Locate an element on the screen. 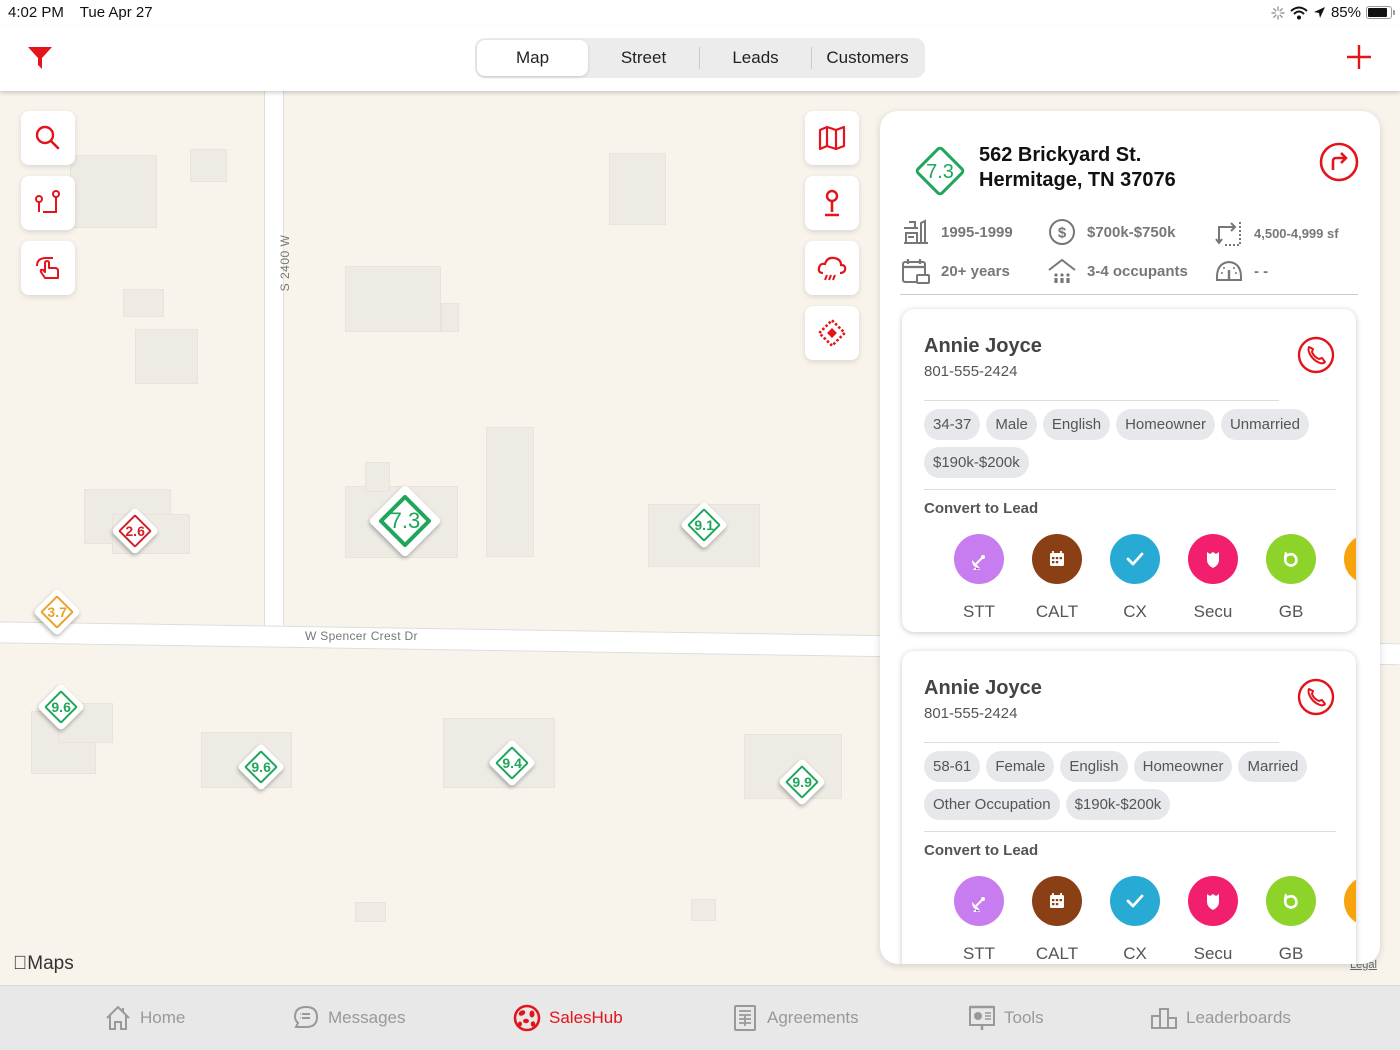 The image size is (1400, 1050). directions-icon is located at coordinates (1339, 162).